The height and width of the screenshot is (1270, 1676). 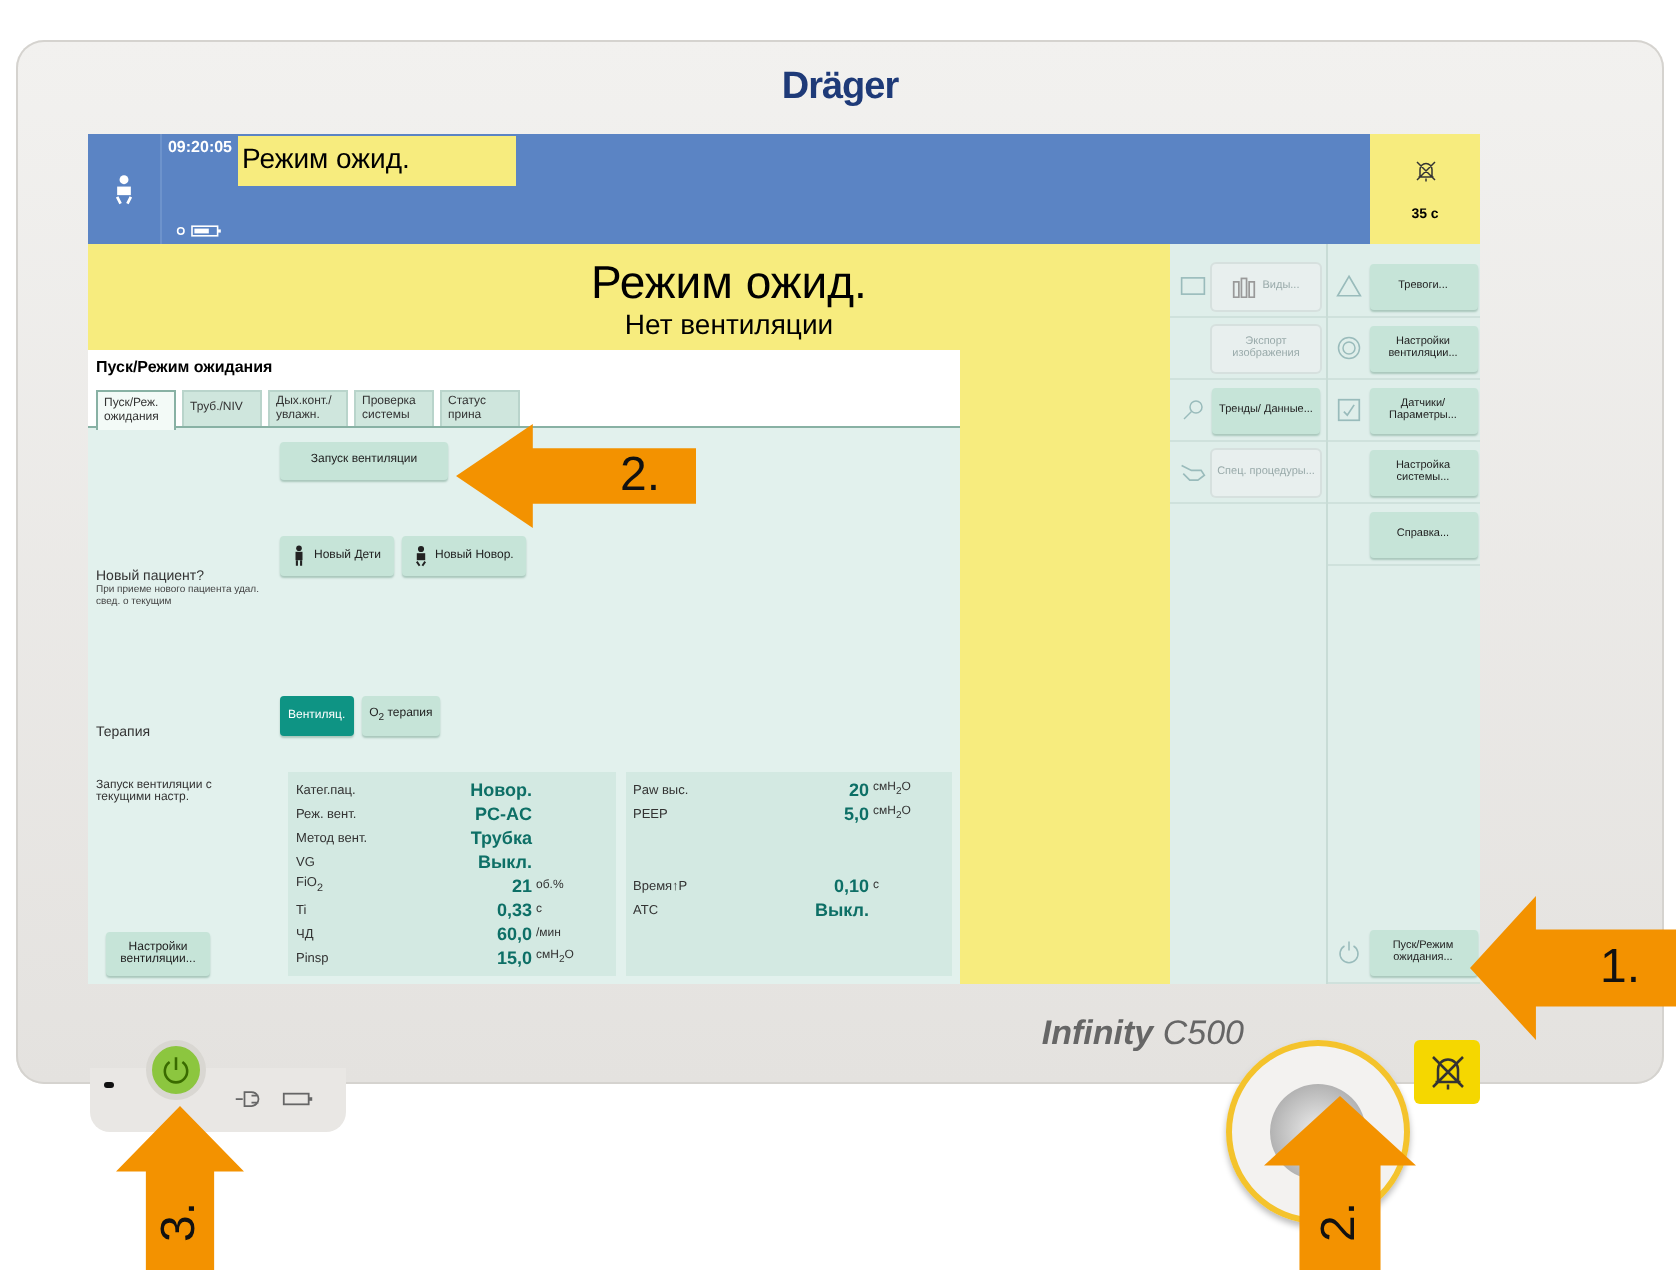 What do you see at coordinates (501, 790) in the screenshot?
I see `parameter-value: Новор.` at bounding box center [501, 790].